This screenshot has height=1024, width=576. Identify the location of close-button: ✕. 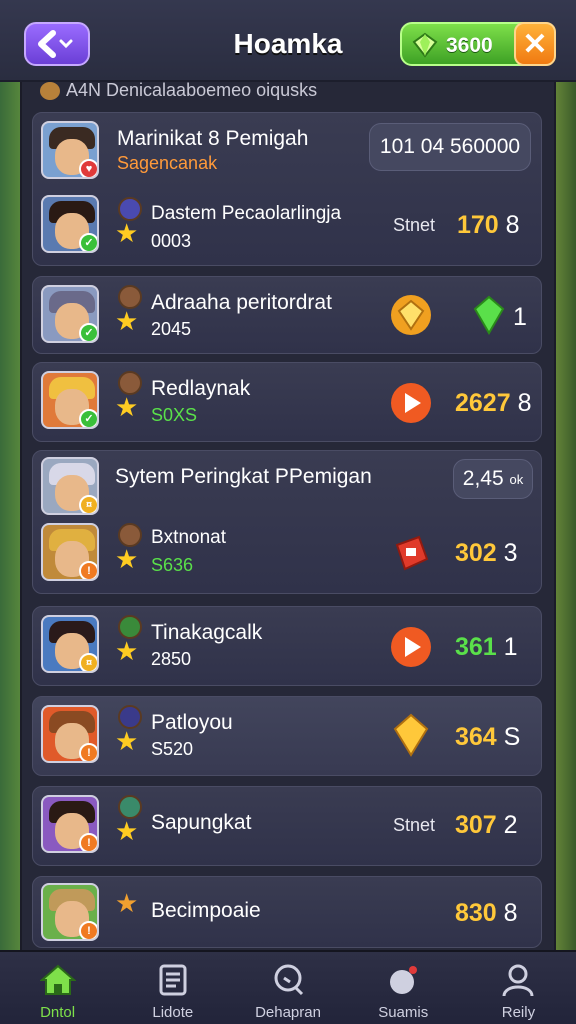
(535, 44).